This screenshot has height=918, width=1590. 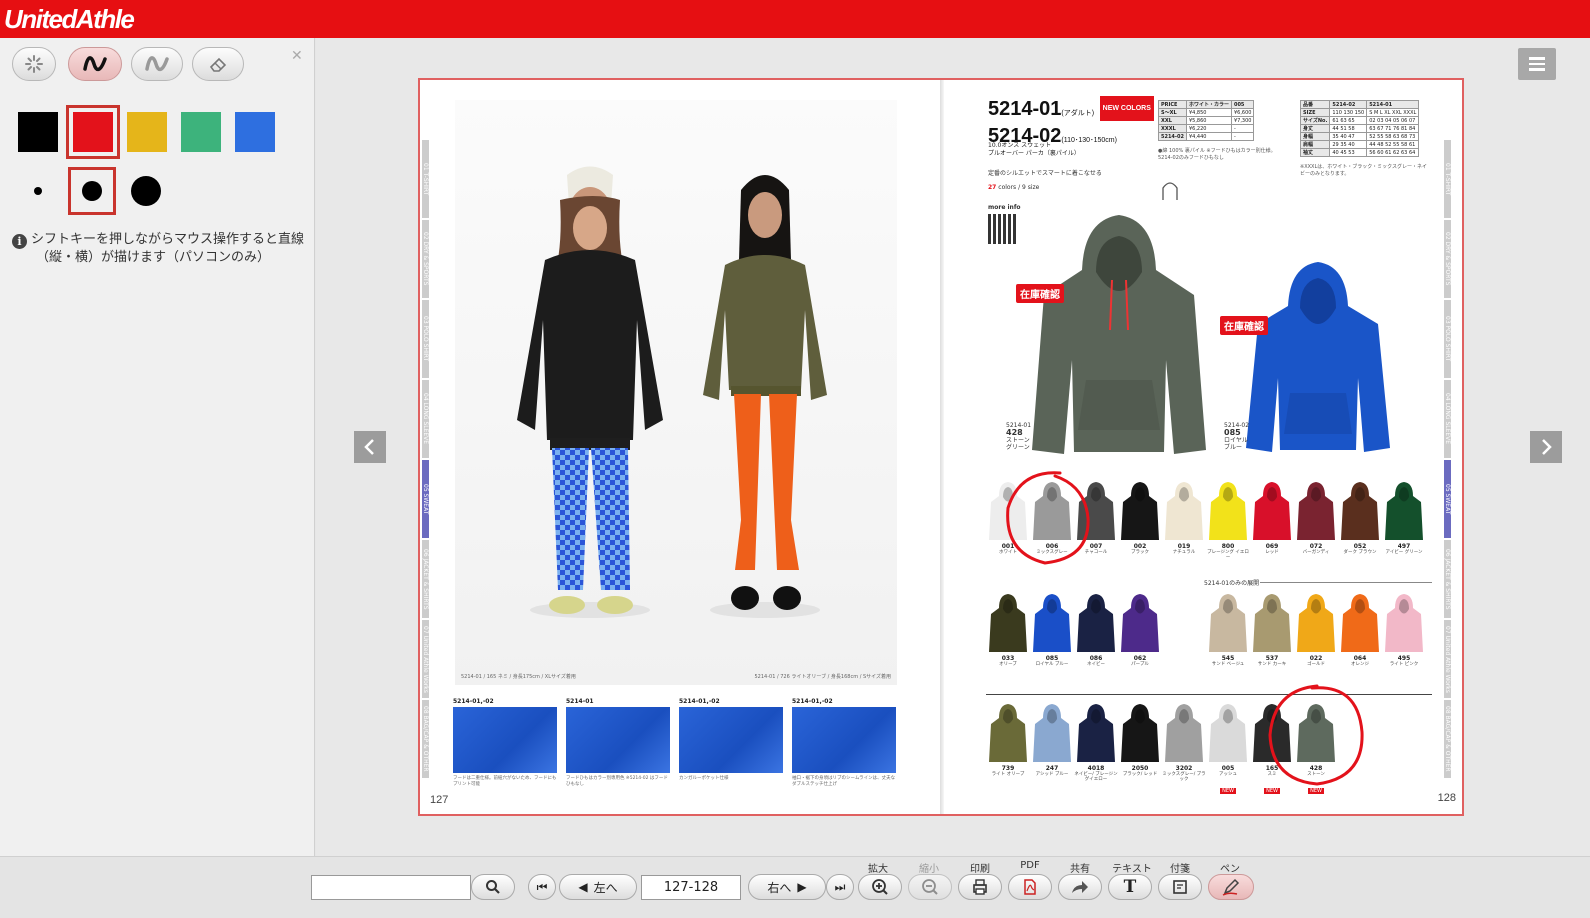 I want to click on color-swatch-blue, so click(x=255, y=132).